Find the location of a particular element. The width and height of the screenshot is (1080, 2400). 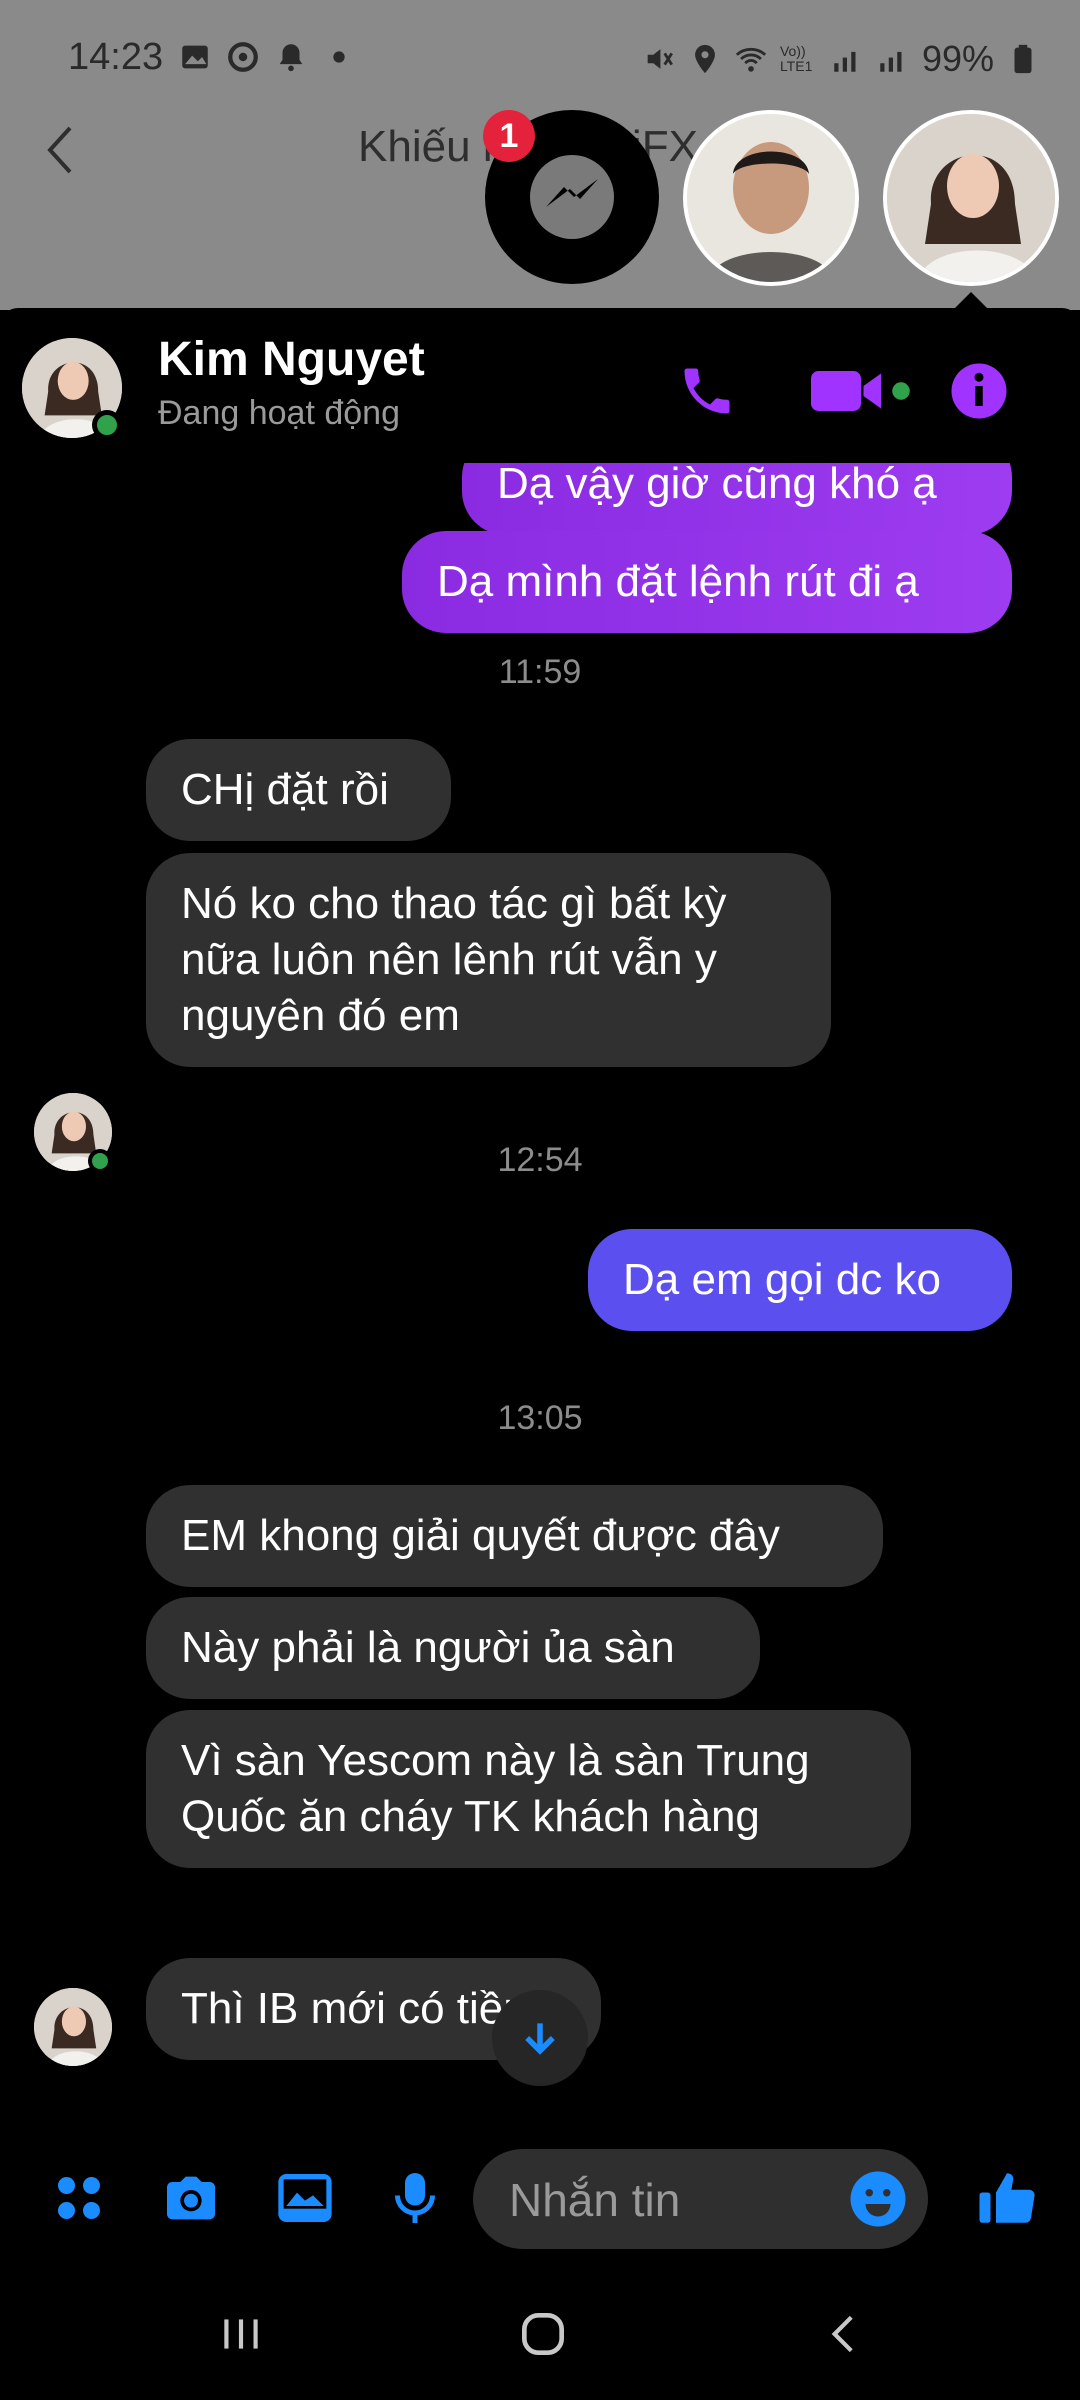

mute-icon is located at coordinates (660, 59).